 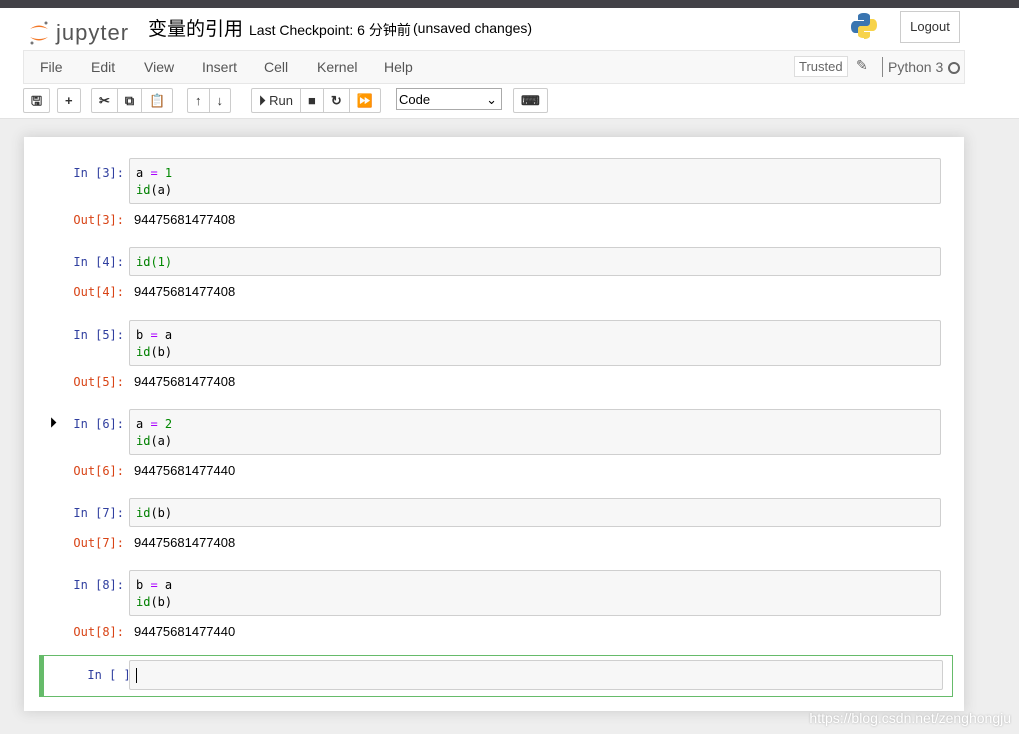 I want to click on jupyter-logo: jupyter, so click(x=78, y=33).